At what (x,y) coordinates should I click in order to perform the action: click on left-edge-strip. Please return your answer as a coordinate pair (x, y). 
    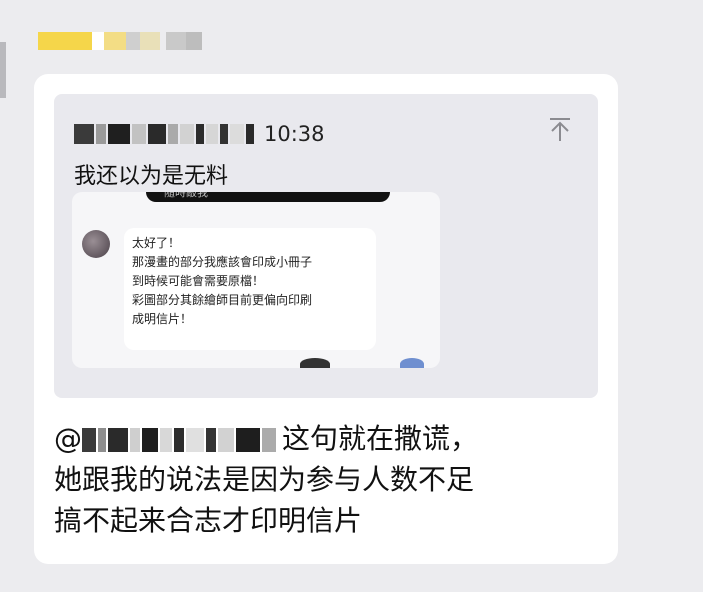
    Looking at the image, I should click on (3, 70).